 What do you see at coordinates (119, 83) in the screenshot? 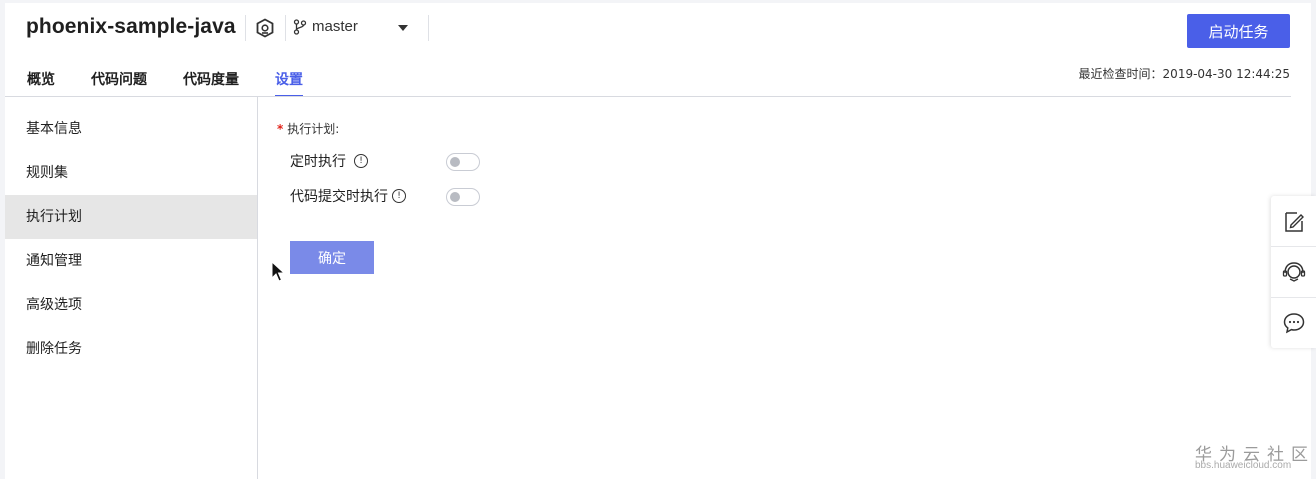
I see `tab-code-issues: 代码问题` at bounding box center [119, 83].